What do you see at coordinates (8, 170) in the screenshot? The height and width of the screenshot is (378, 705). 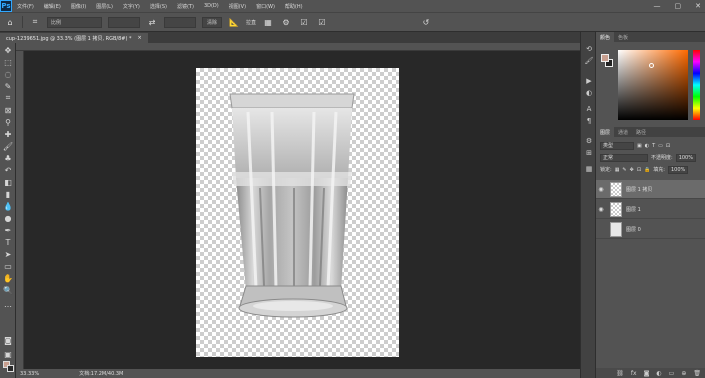 I see `history-brush-tool-icon: ↶` at bounding box center [8, 170].